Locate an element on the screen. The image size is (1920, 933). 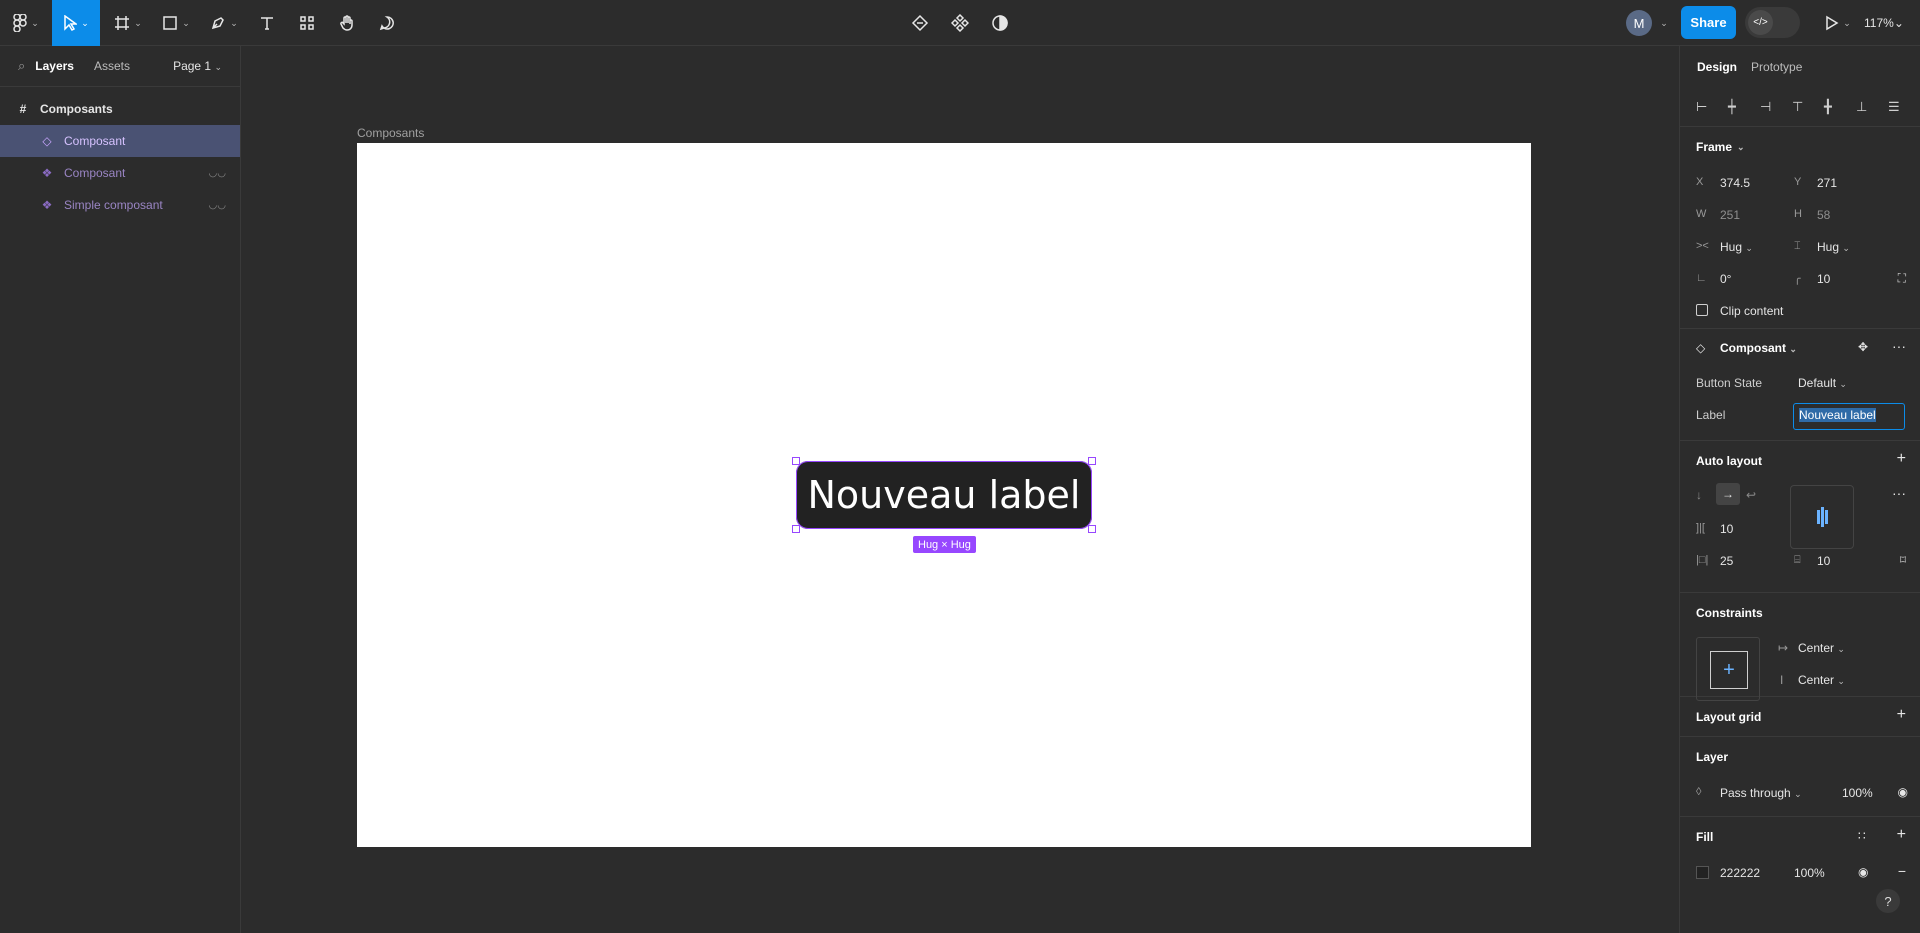
share-button: Share is located at coordinates (1708, 22).